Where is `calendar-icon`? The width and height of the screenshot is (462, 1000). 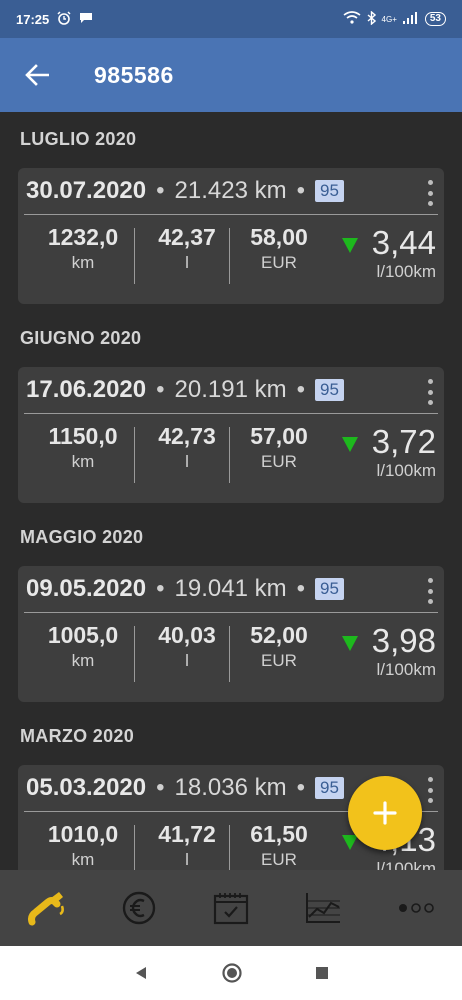 calendar-icon is located at coordinates (231, 909).